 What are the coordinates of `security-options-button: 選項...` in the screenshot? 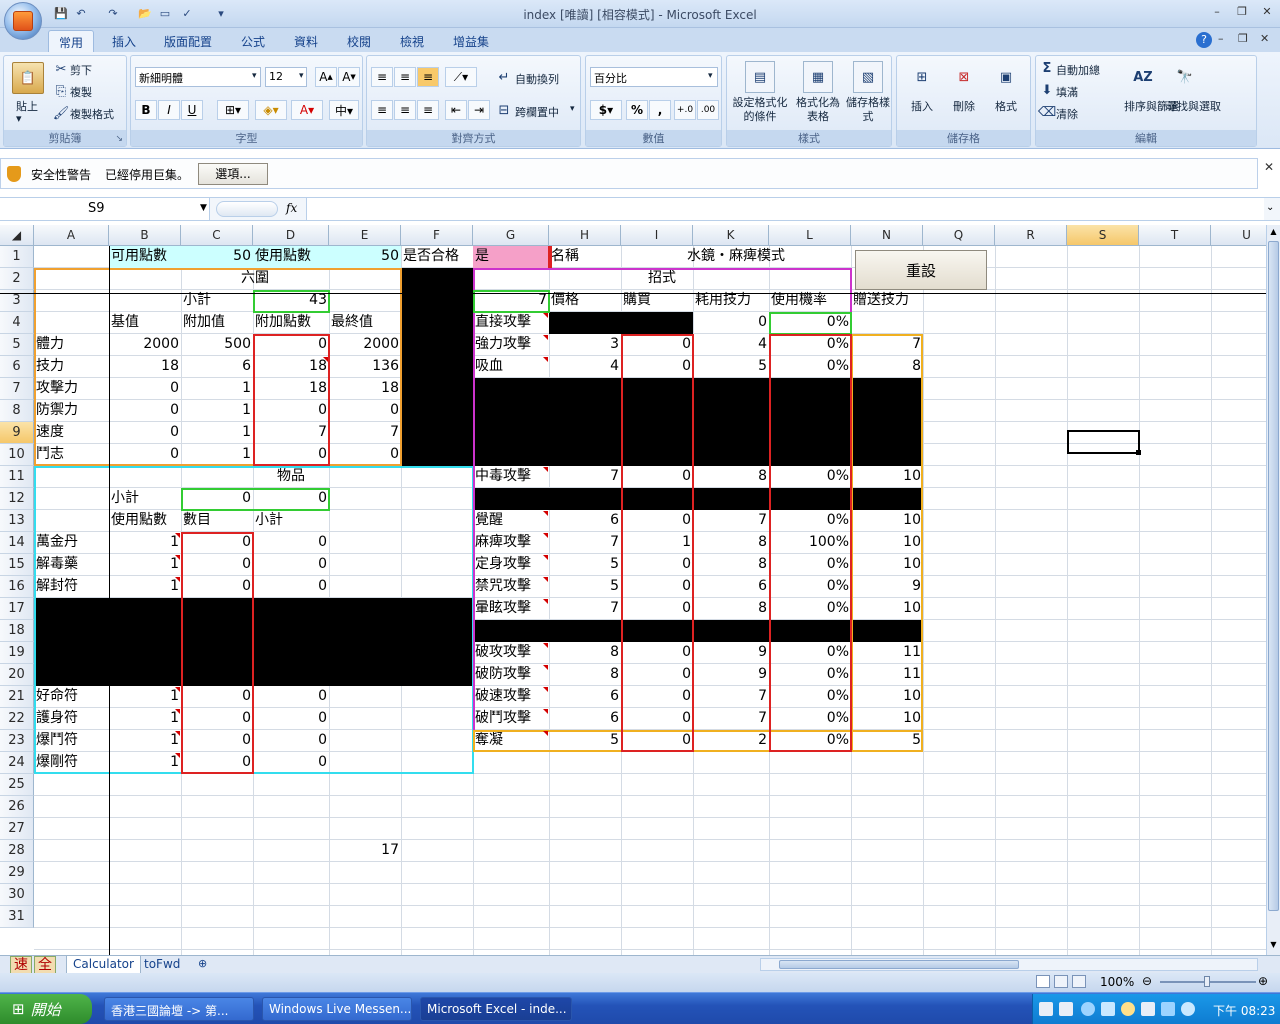 It's located at (233, 174).